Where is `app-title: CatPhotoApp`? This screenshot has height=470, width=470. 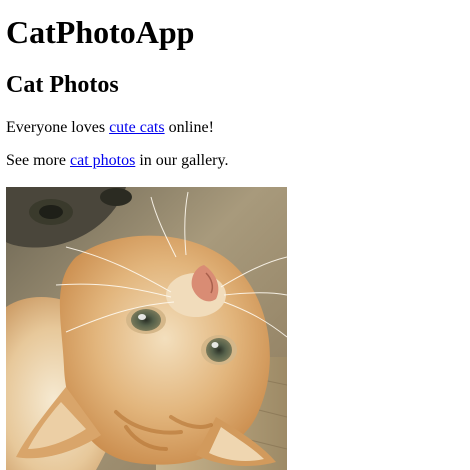
app-title: CatPhotoApp is located at coordinates (100, 32).